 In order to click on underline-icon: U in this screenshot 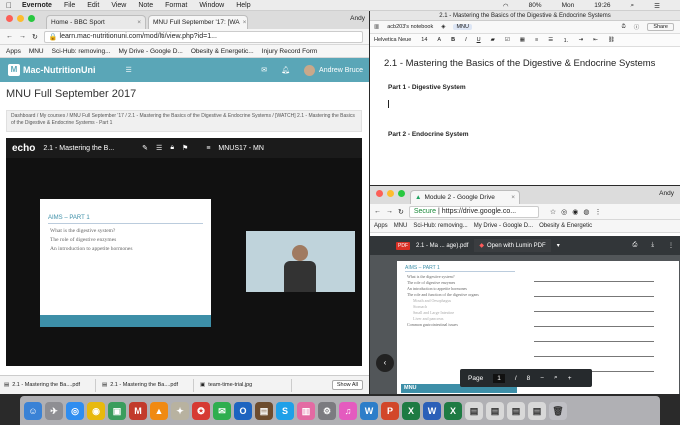, I will do `click(479, 40)`.